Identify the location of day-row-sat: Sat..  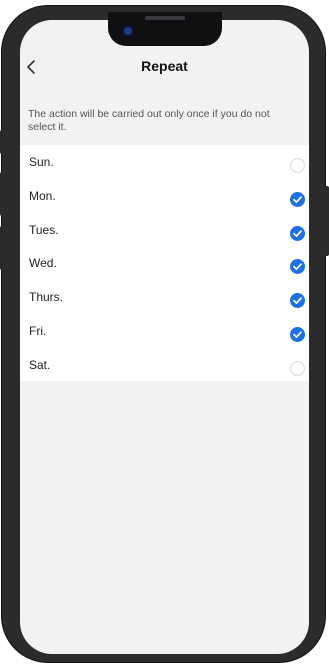
(164, 364).